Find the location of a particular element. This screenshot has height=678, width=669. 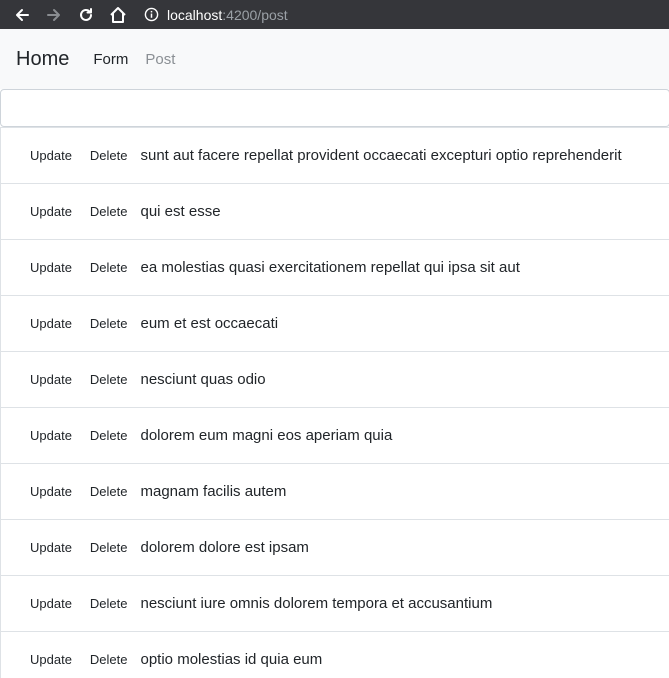

info-icon is located at coordinates (151, 14).